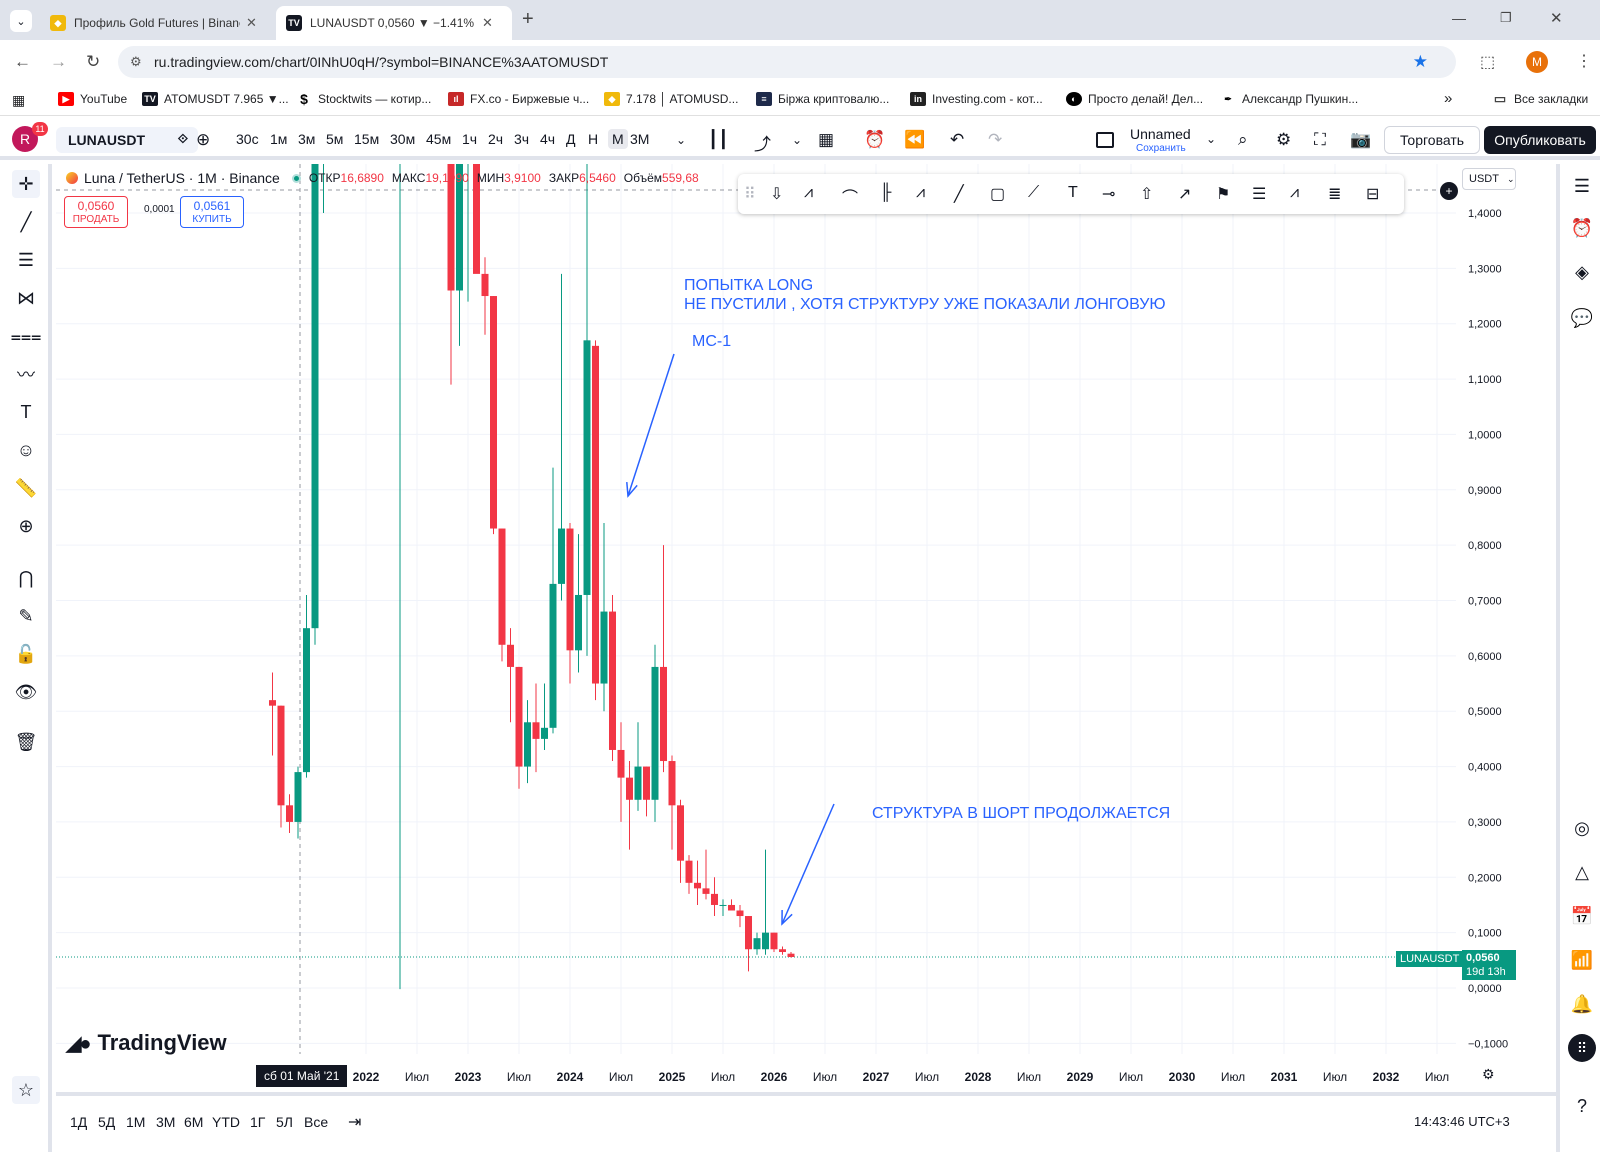 This screenshot has width=1600, height=1152. What do you see at coordinates (797, 140) in the screenshot?
I see `indicators-dropdown-icon: ⌄` at bounding box center [797, 140].